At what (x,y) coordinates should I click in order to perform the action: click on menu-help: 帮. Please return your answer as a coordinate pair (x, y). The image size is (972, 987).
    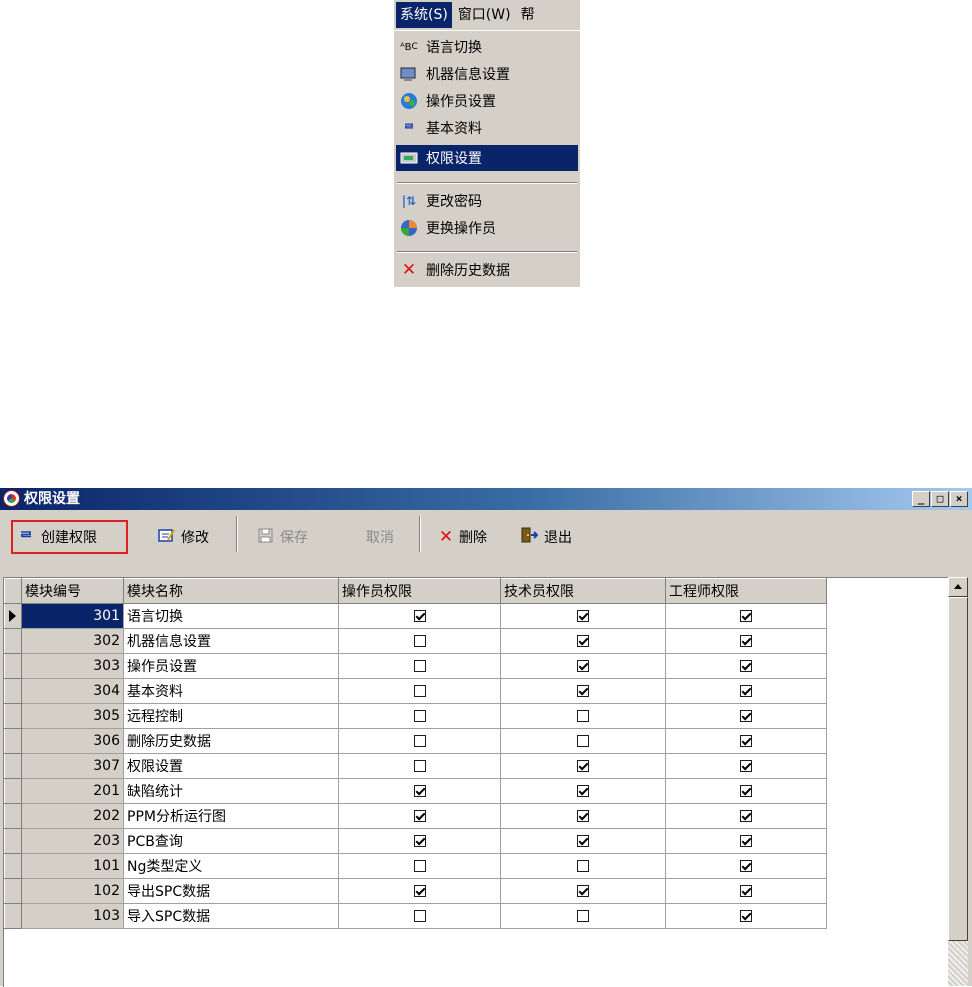
    Looking at the image, I should click on (528, 15).